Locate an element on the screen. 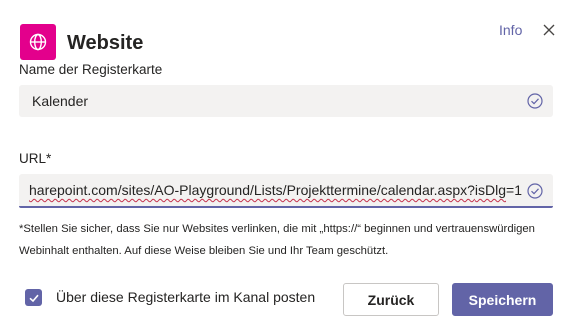 The image size is (572, 334). checkmark-icon is located at coordinates (33, 298).